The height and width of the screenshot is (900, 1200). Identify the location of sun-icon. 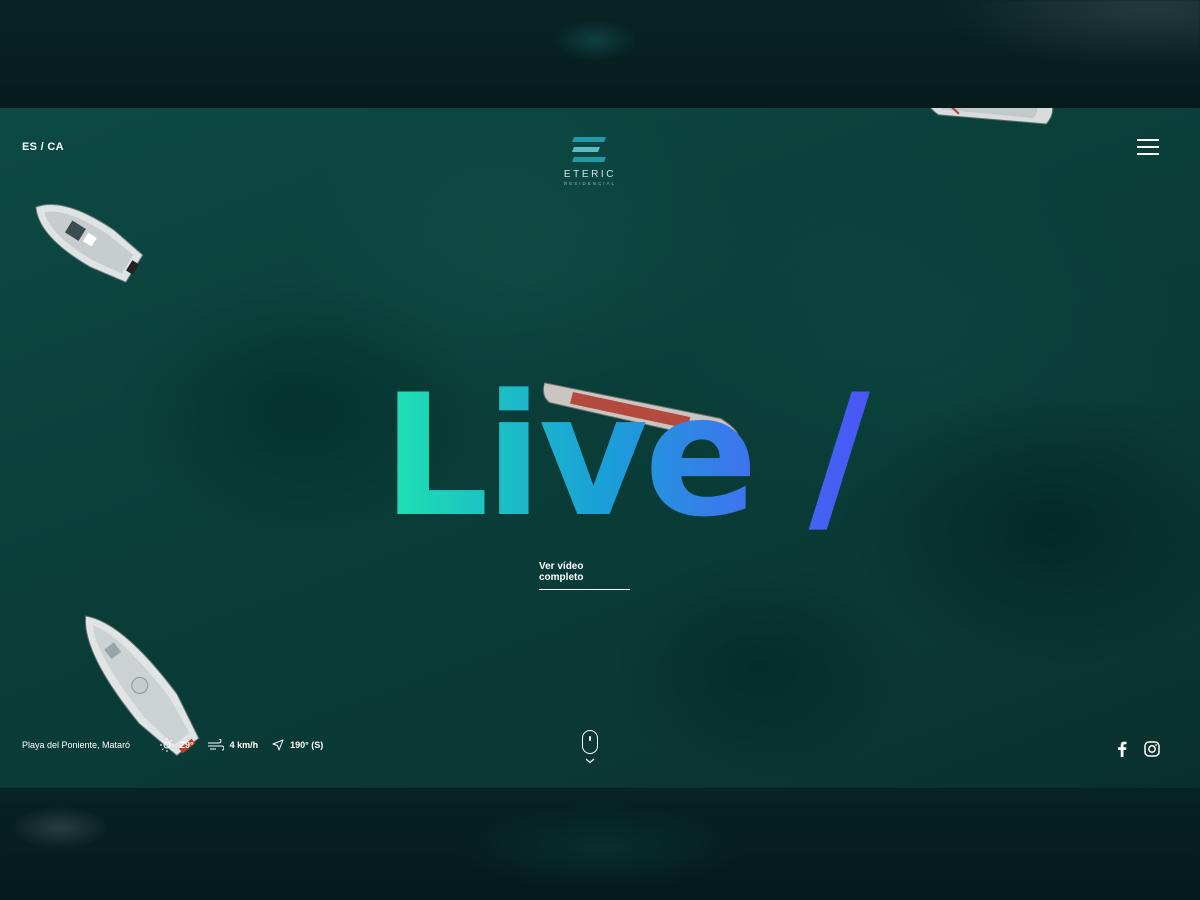
(167, 745).